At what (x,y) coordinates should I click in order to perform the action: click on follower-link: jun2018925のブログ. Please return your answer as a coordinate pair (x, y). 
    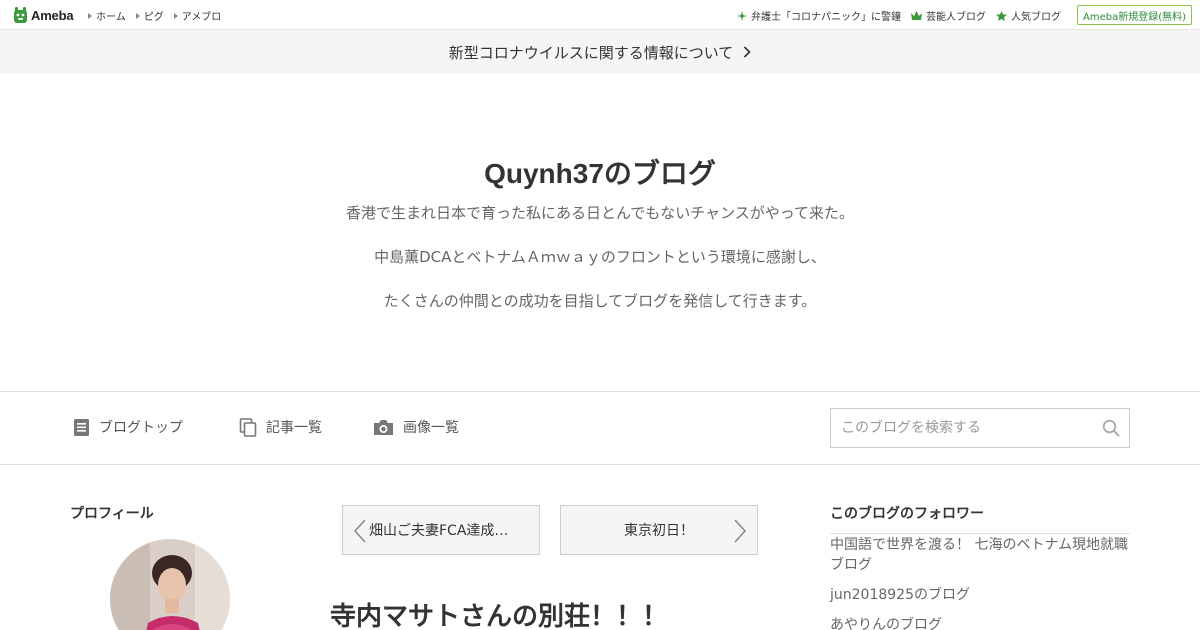
    Looking at the image, I should click on (980, 595).